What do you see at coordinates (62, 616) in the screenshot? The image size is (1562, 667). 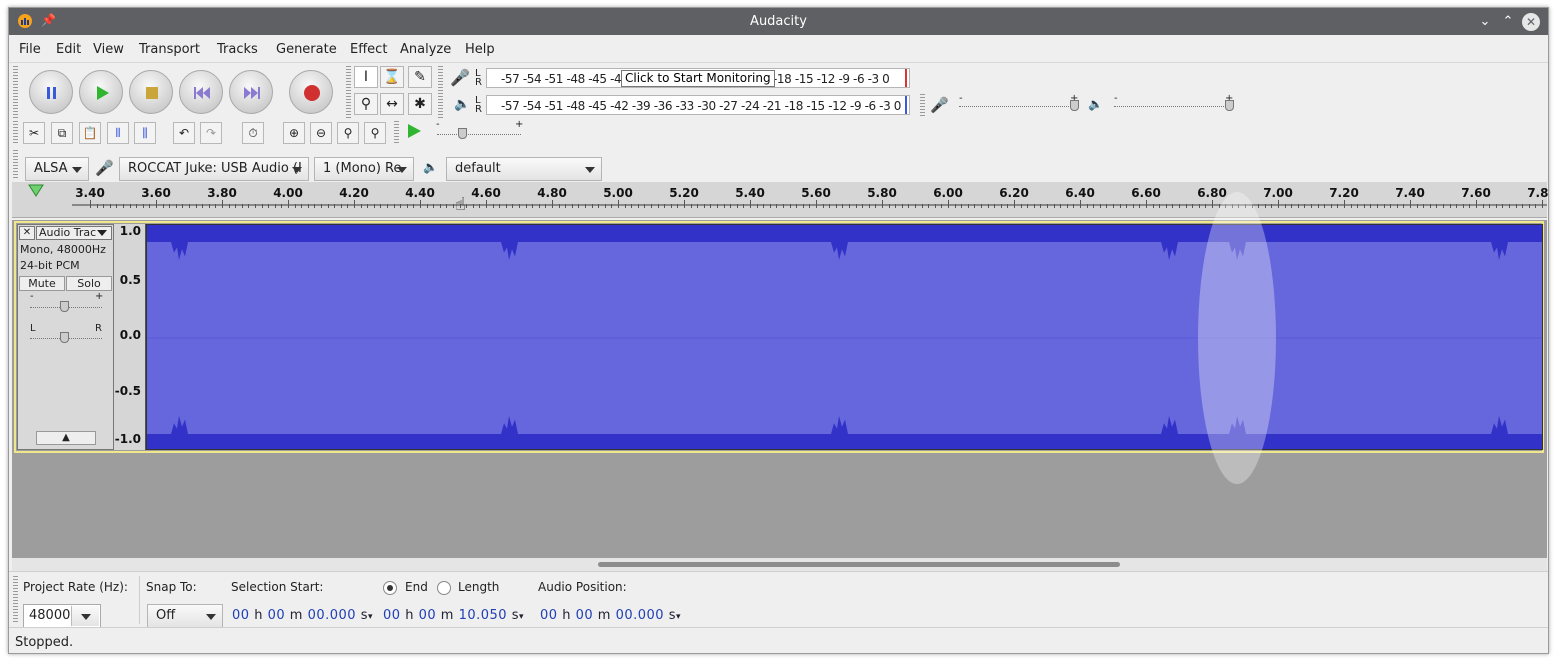 I see `project-rate-combo: 48000` at bounding box center [62, 616].